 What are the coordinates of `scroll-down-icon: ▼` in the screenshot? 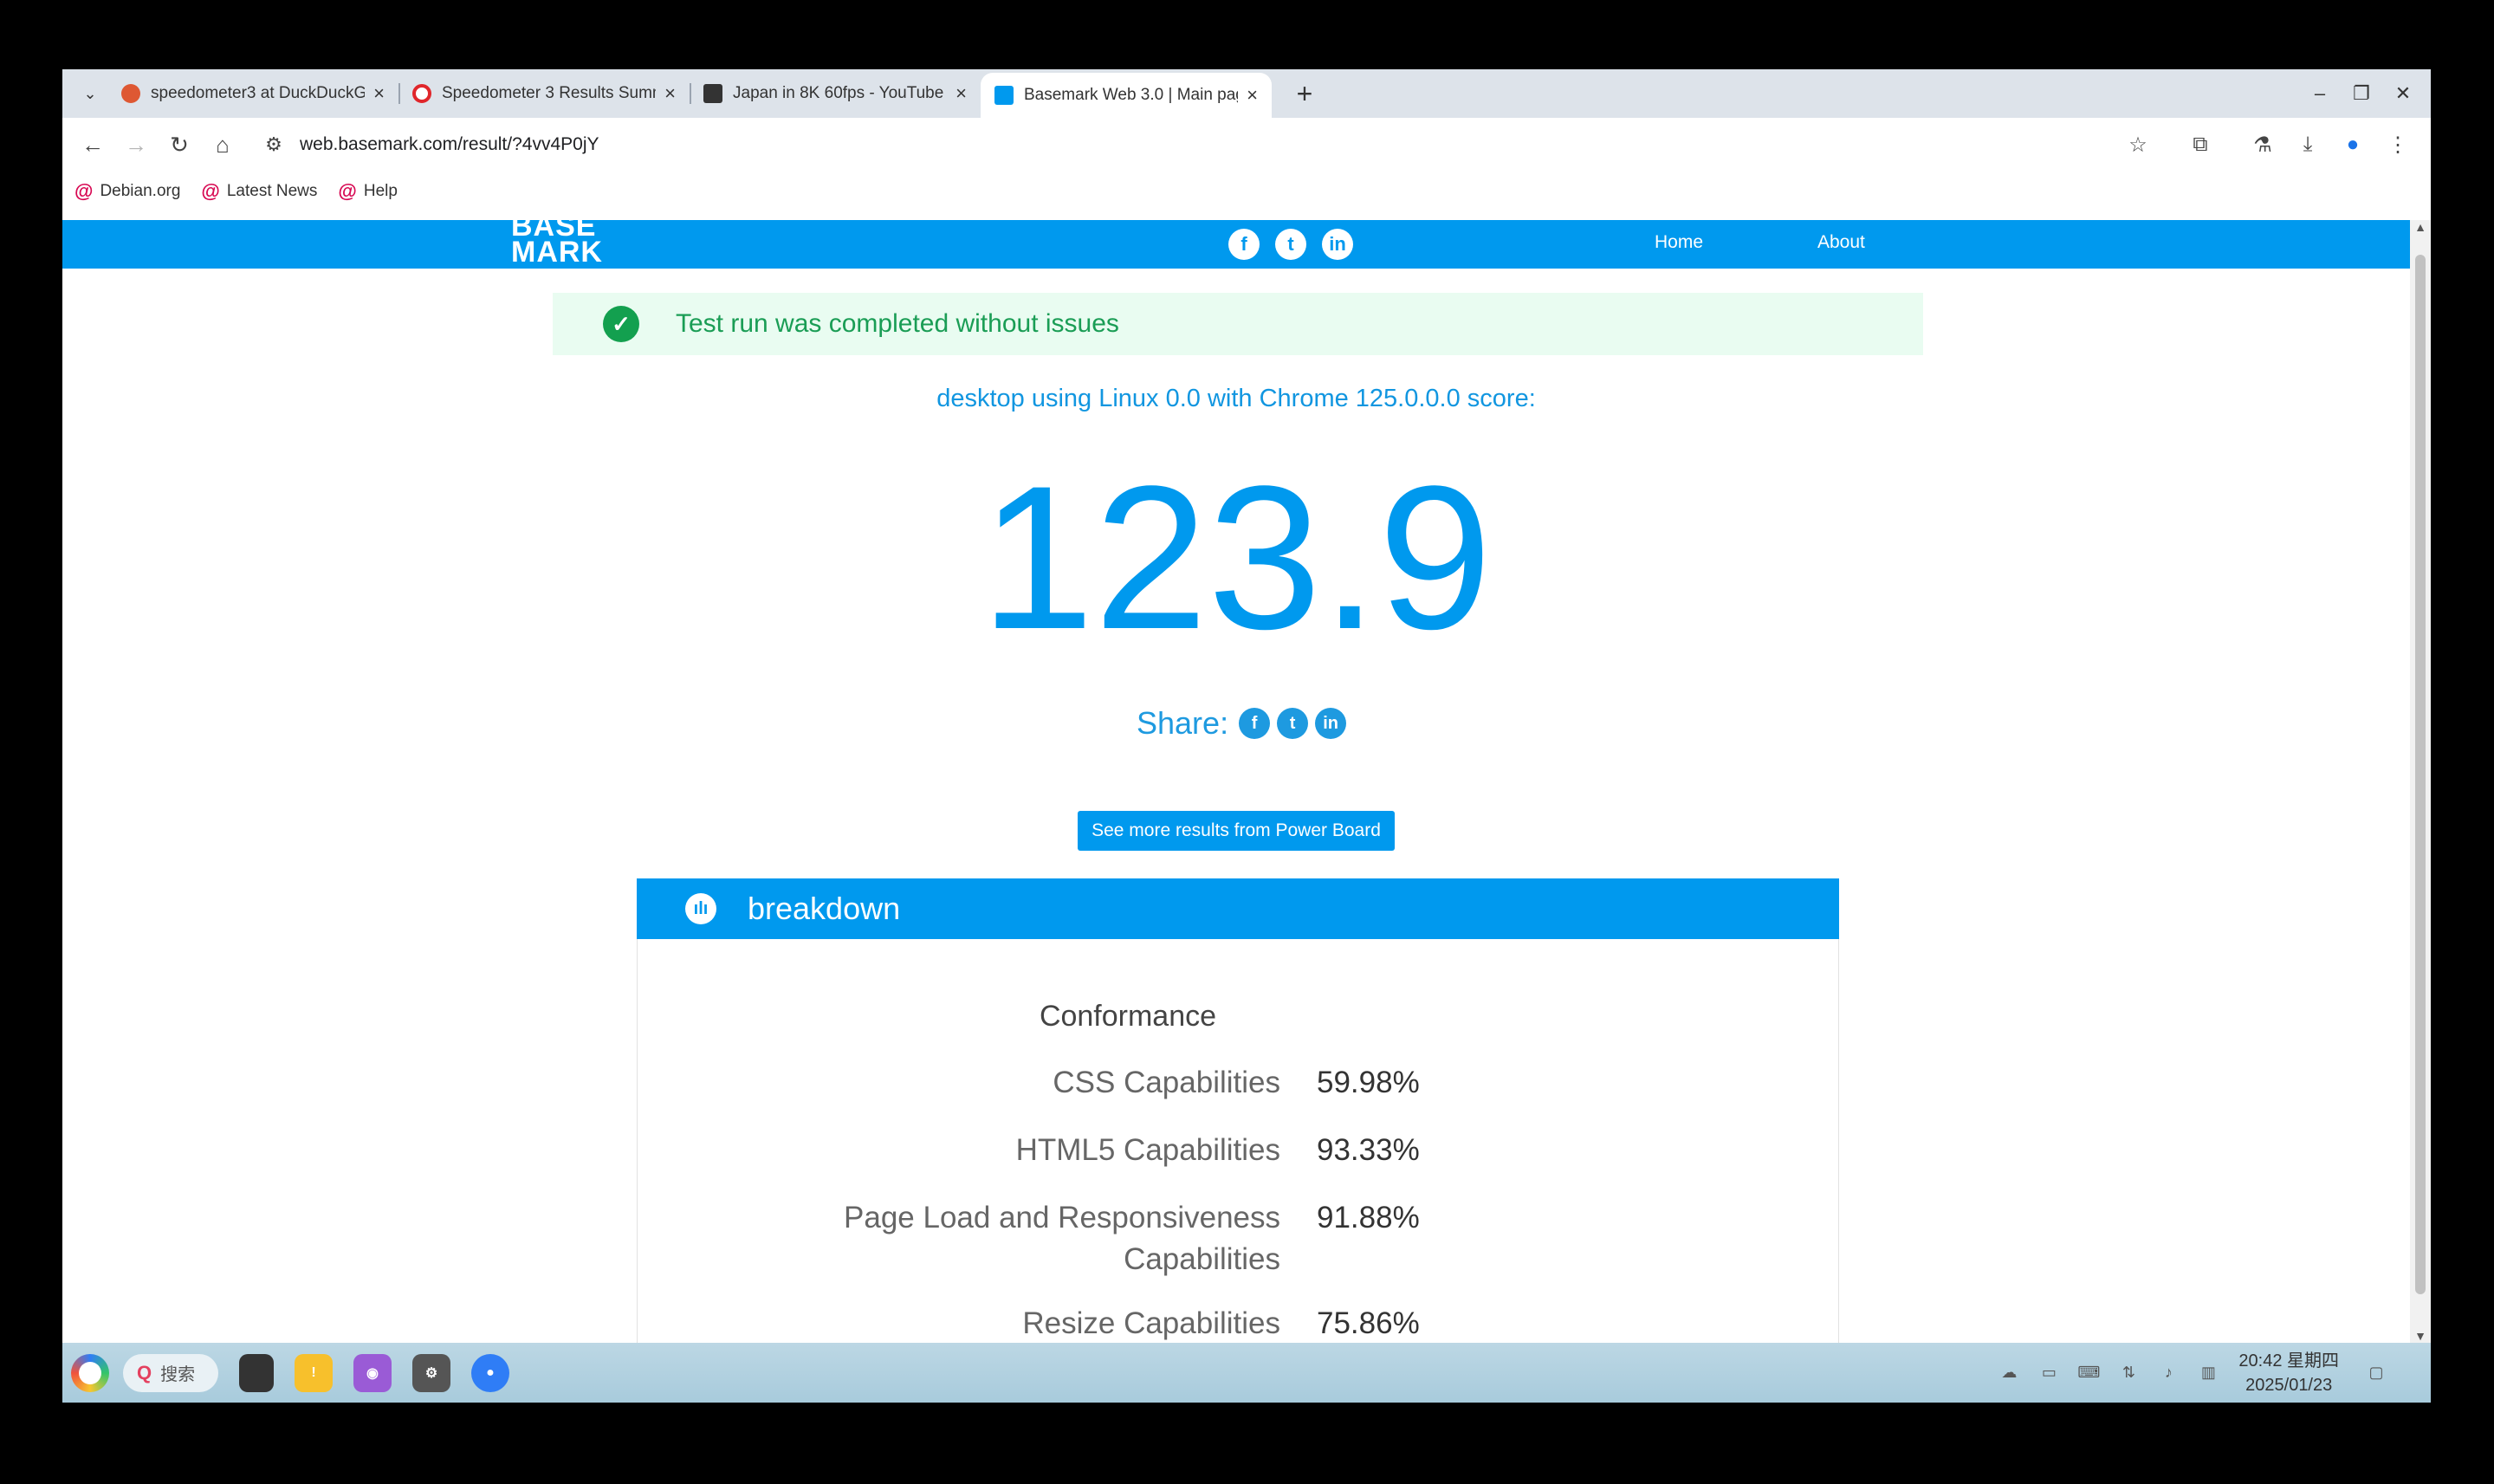 It's located at (2420, 1336).